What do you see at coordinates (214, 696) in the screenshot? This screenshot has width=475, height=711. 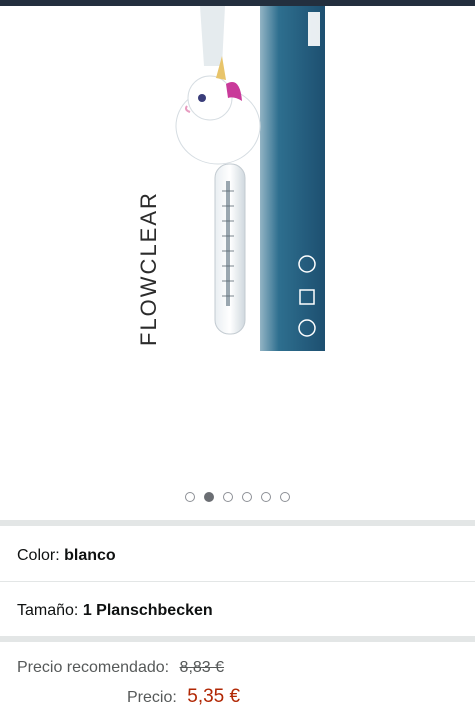 I see `price-value: 5,35 €` at bounding box center [214, 696].